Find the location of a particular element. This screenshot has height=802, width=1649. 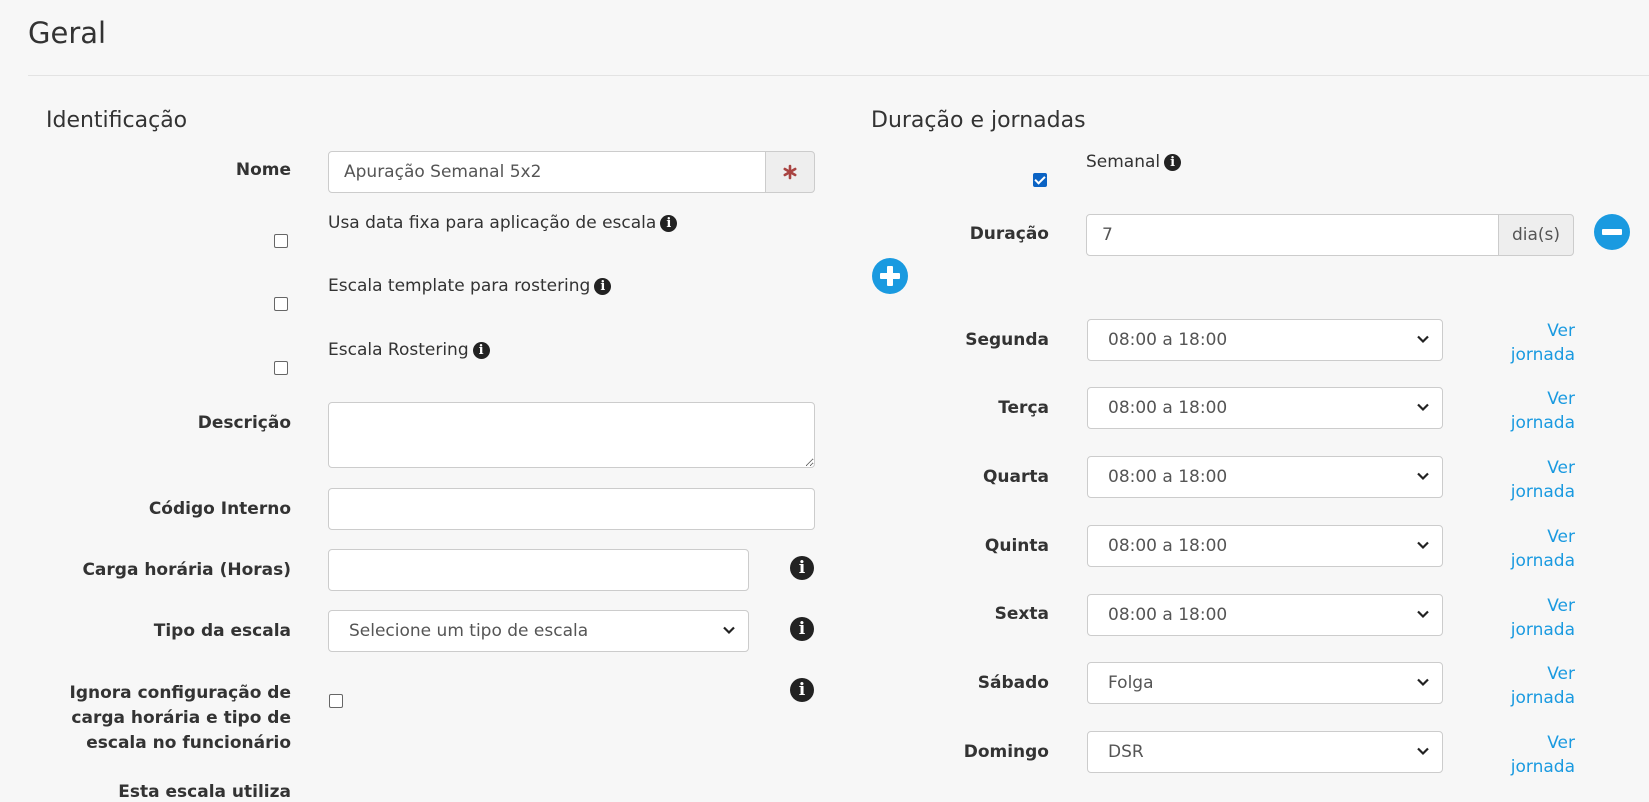

required-addon is located at coordinates (790, 172).